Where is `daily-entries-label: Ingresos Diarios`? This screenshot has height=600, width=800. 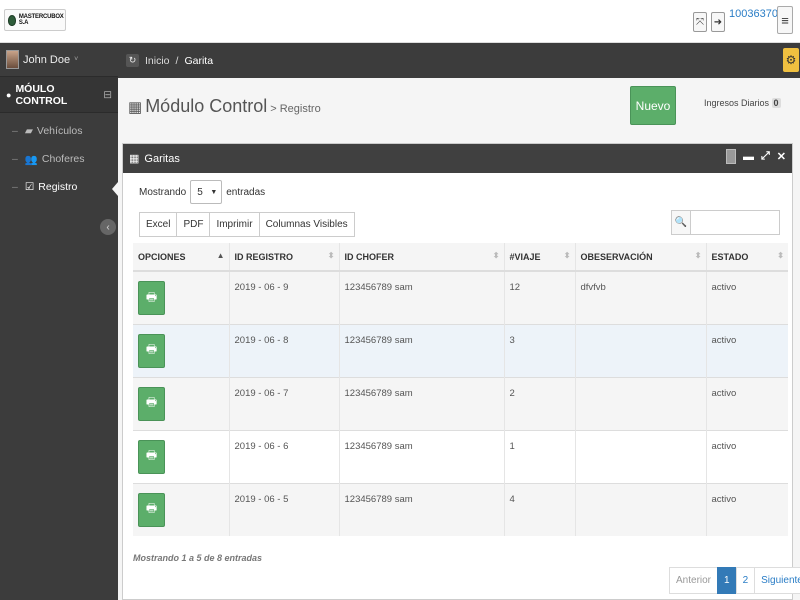
daily-entries-label: Ingresos Diarios is located at coordinates (737, 103).